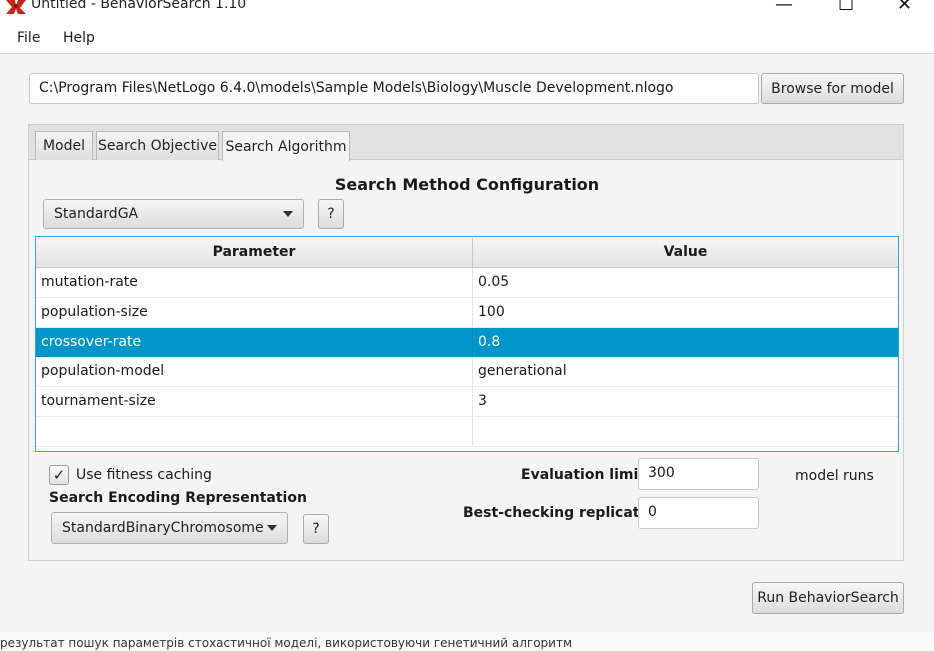  I want to click on table-row: tournament-size 3, so click(467, 402).